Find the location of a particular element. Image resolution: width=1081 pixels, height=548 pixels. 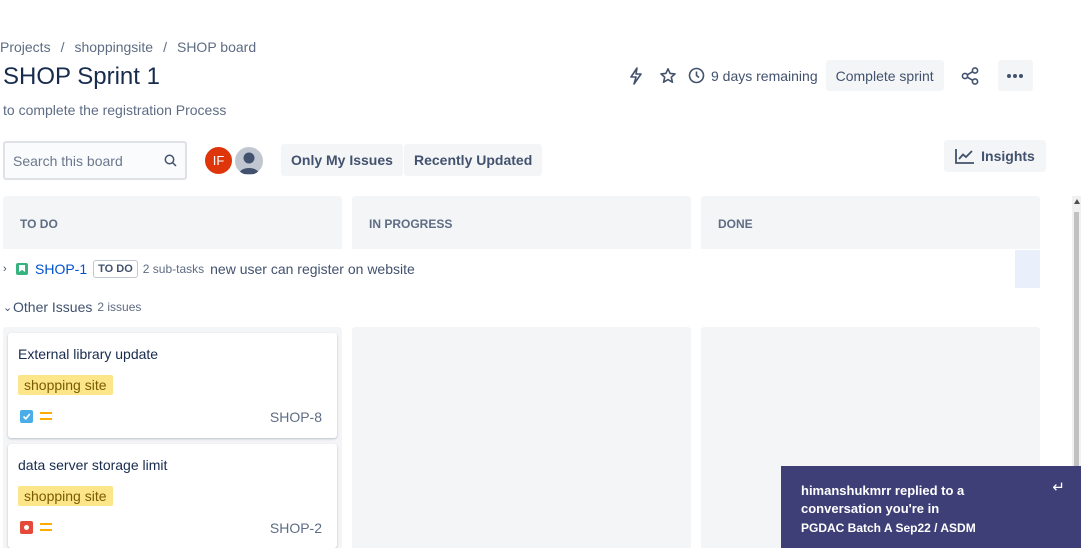

complete-sprint-button: Complete sprint is located at coordinates (884, 75).